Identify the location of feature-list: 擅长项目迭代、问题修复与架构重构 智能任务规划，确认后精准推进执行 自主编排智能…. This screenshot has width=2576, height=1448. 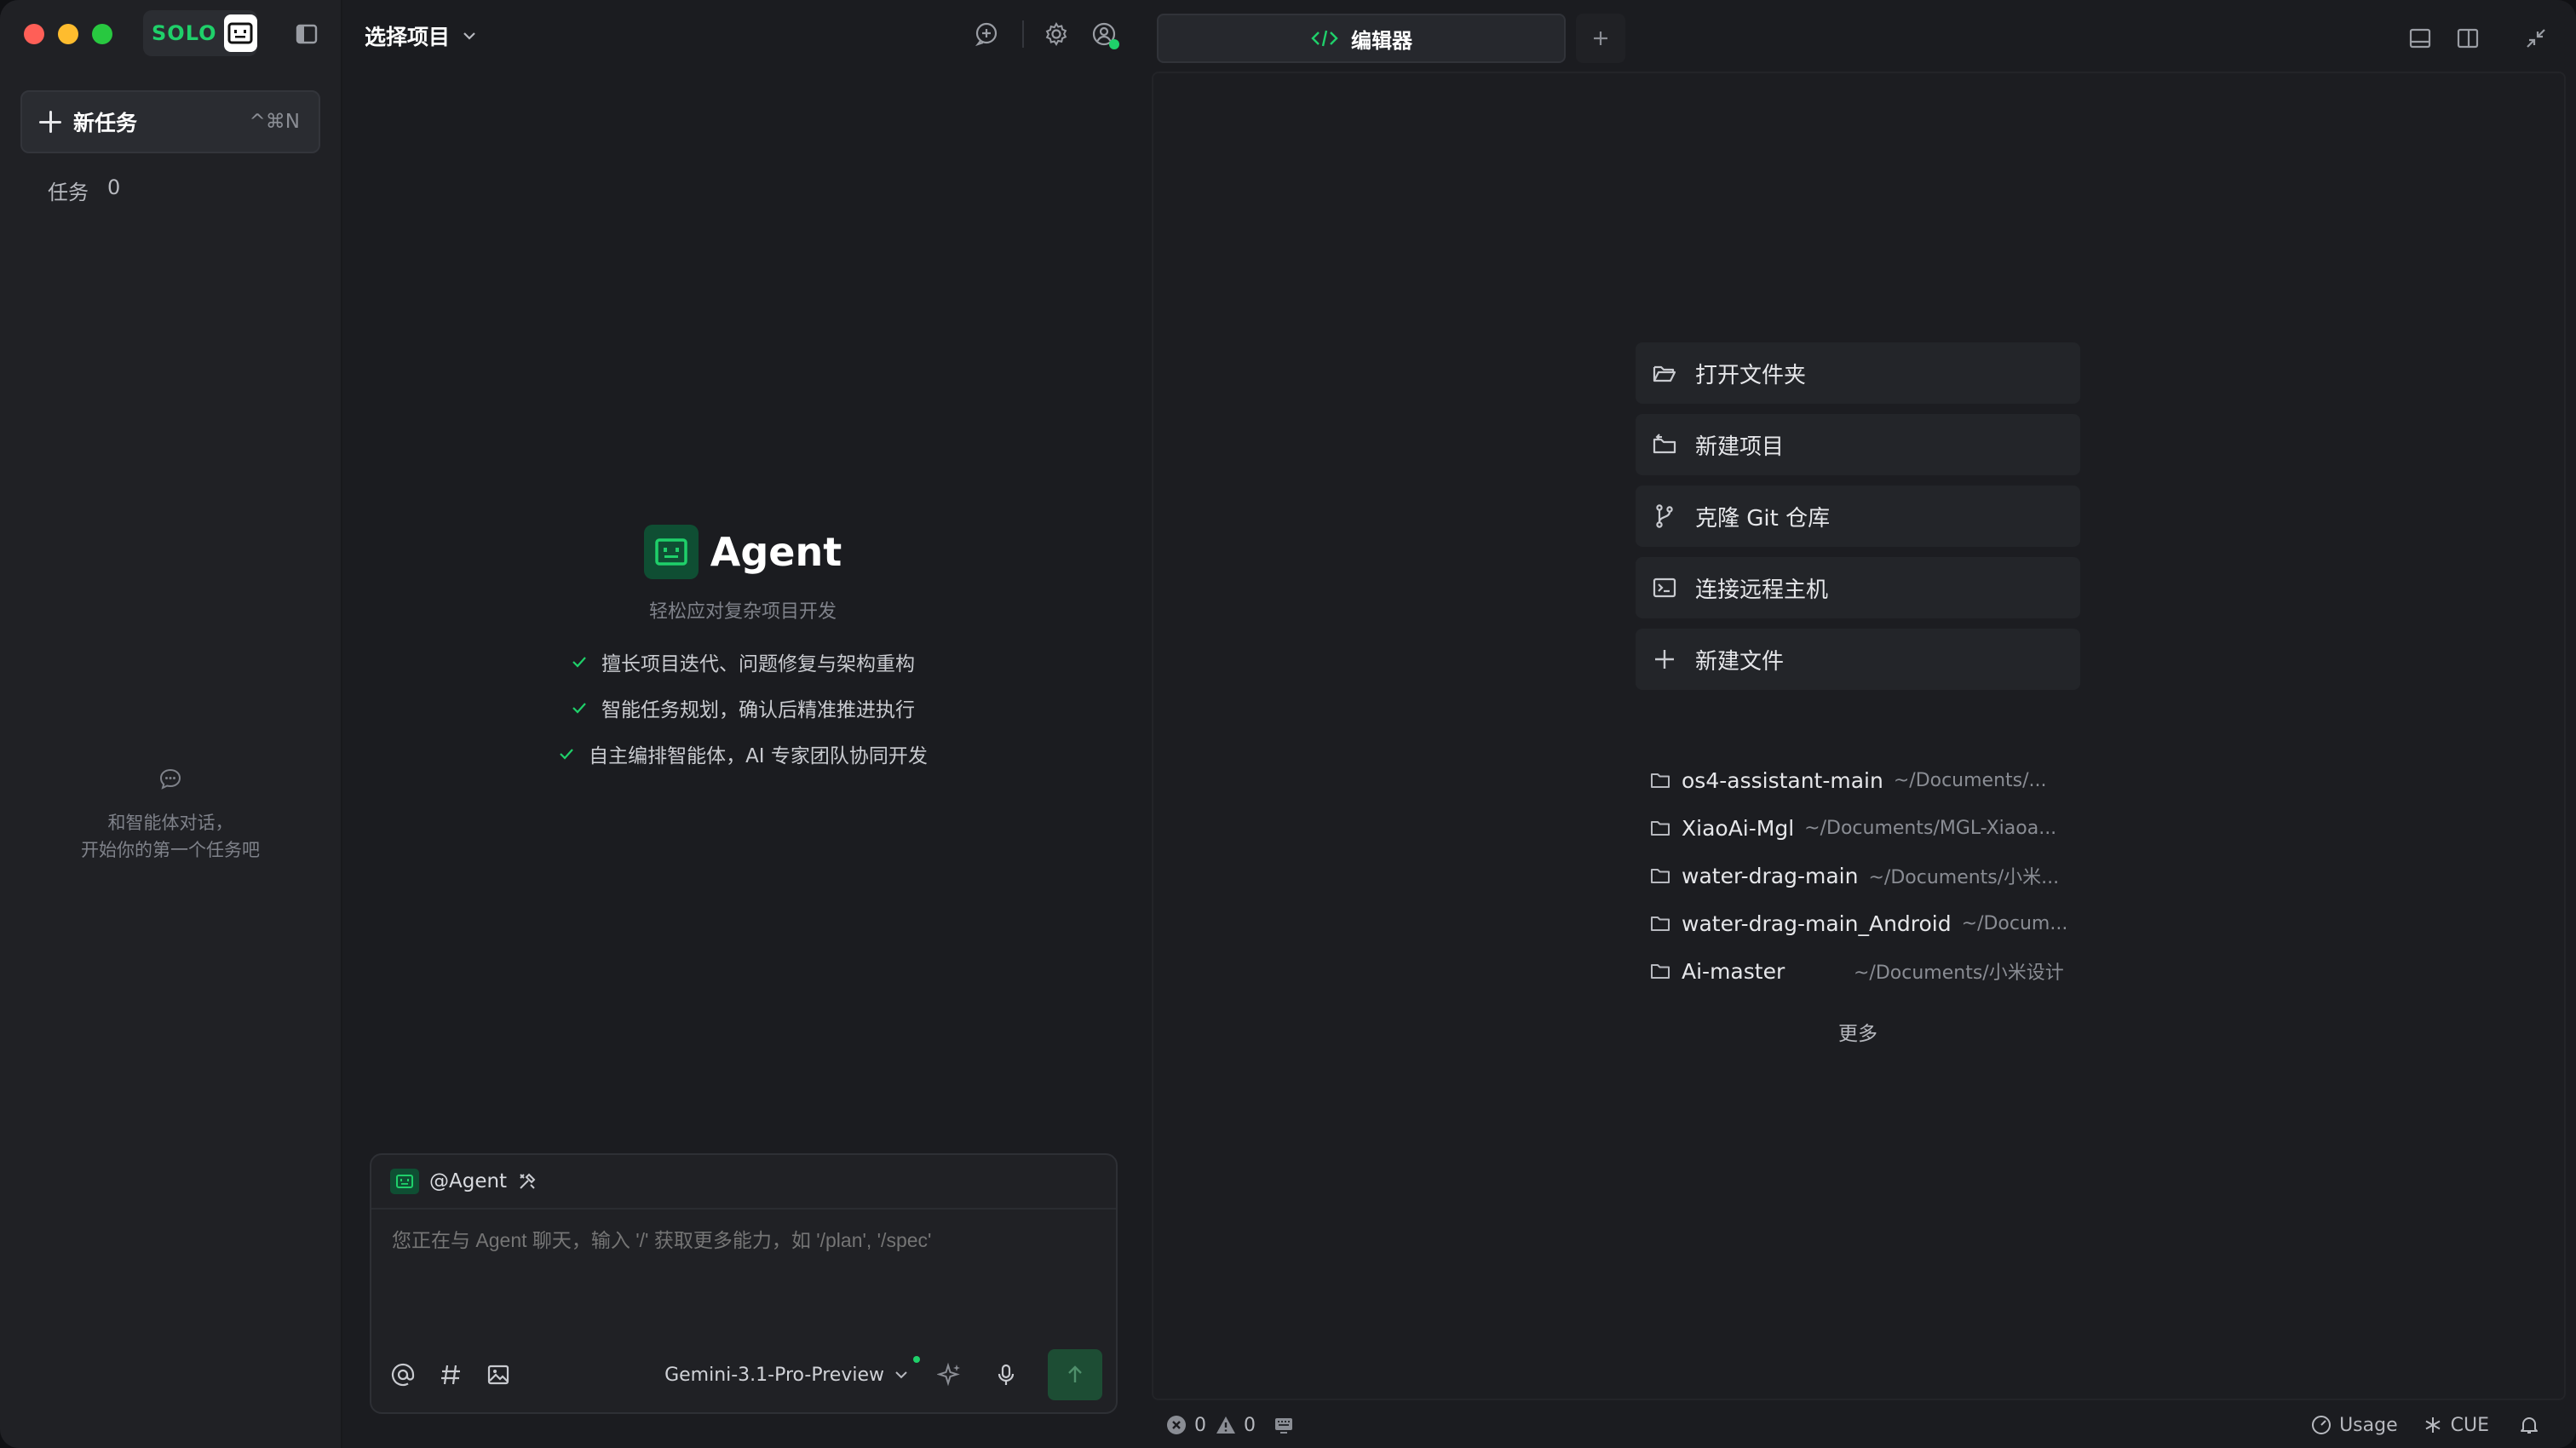
(742, 707).